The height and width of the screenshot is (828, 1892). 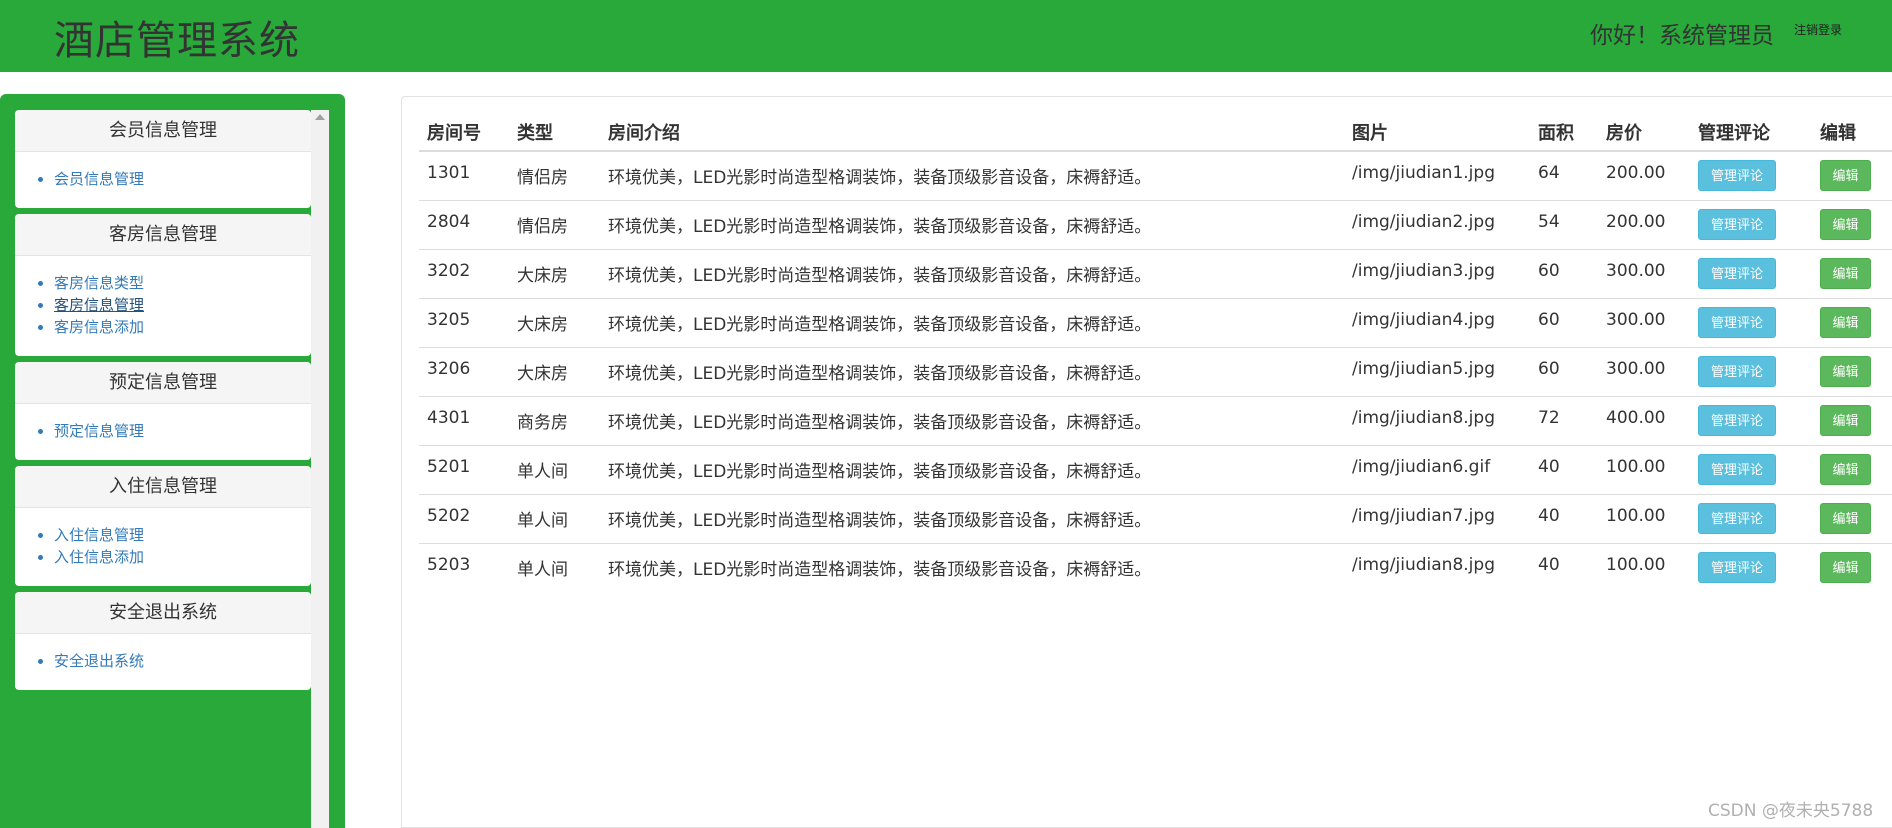 I want to click on cell-type: 情侣房, so click(x=542, y=178).